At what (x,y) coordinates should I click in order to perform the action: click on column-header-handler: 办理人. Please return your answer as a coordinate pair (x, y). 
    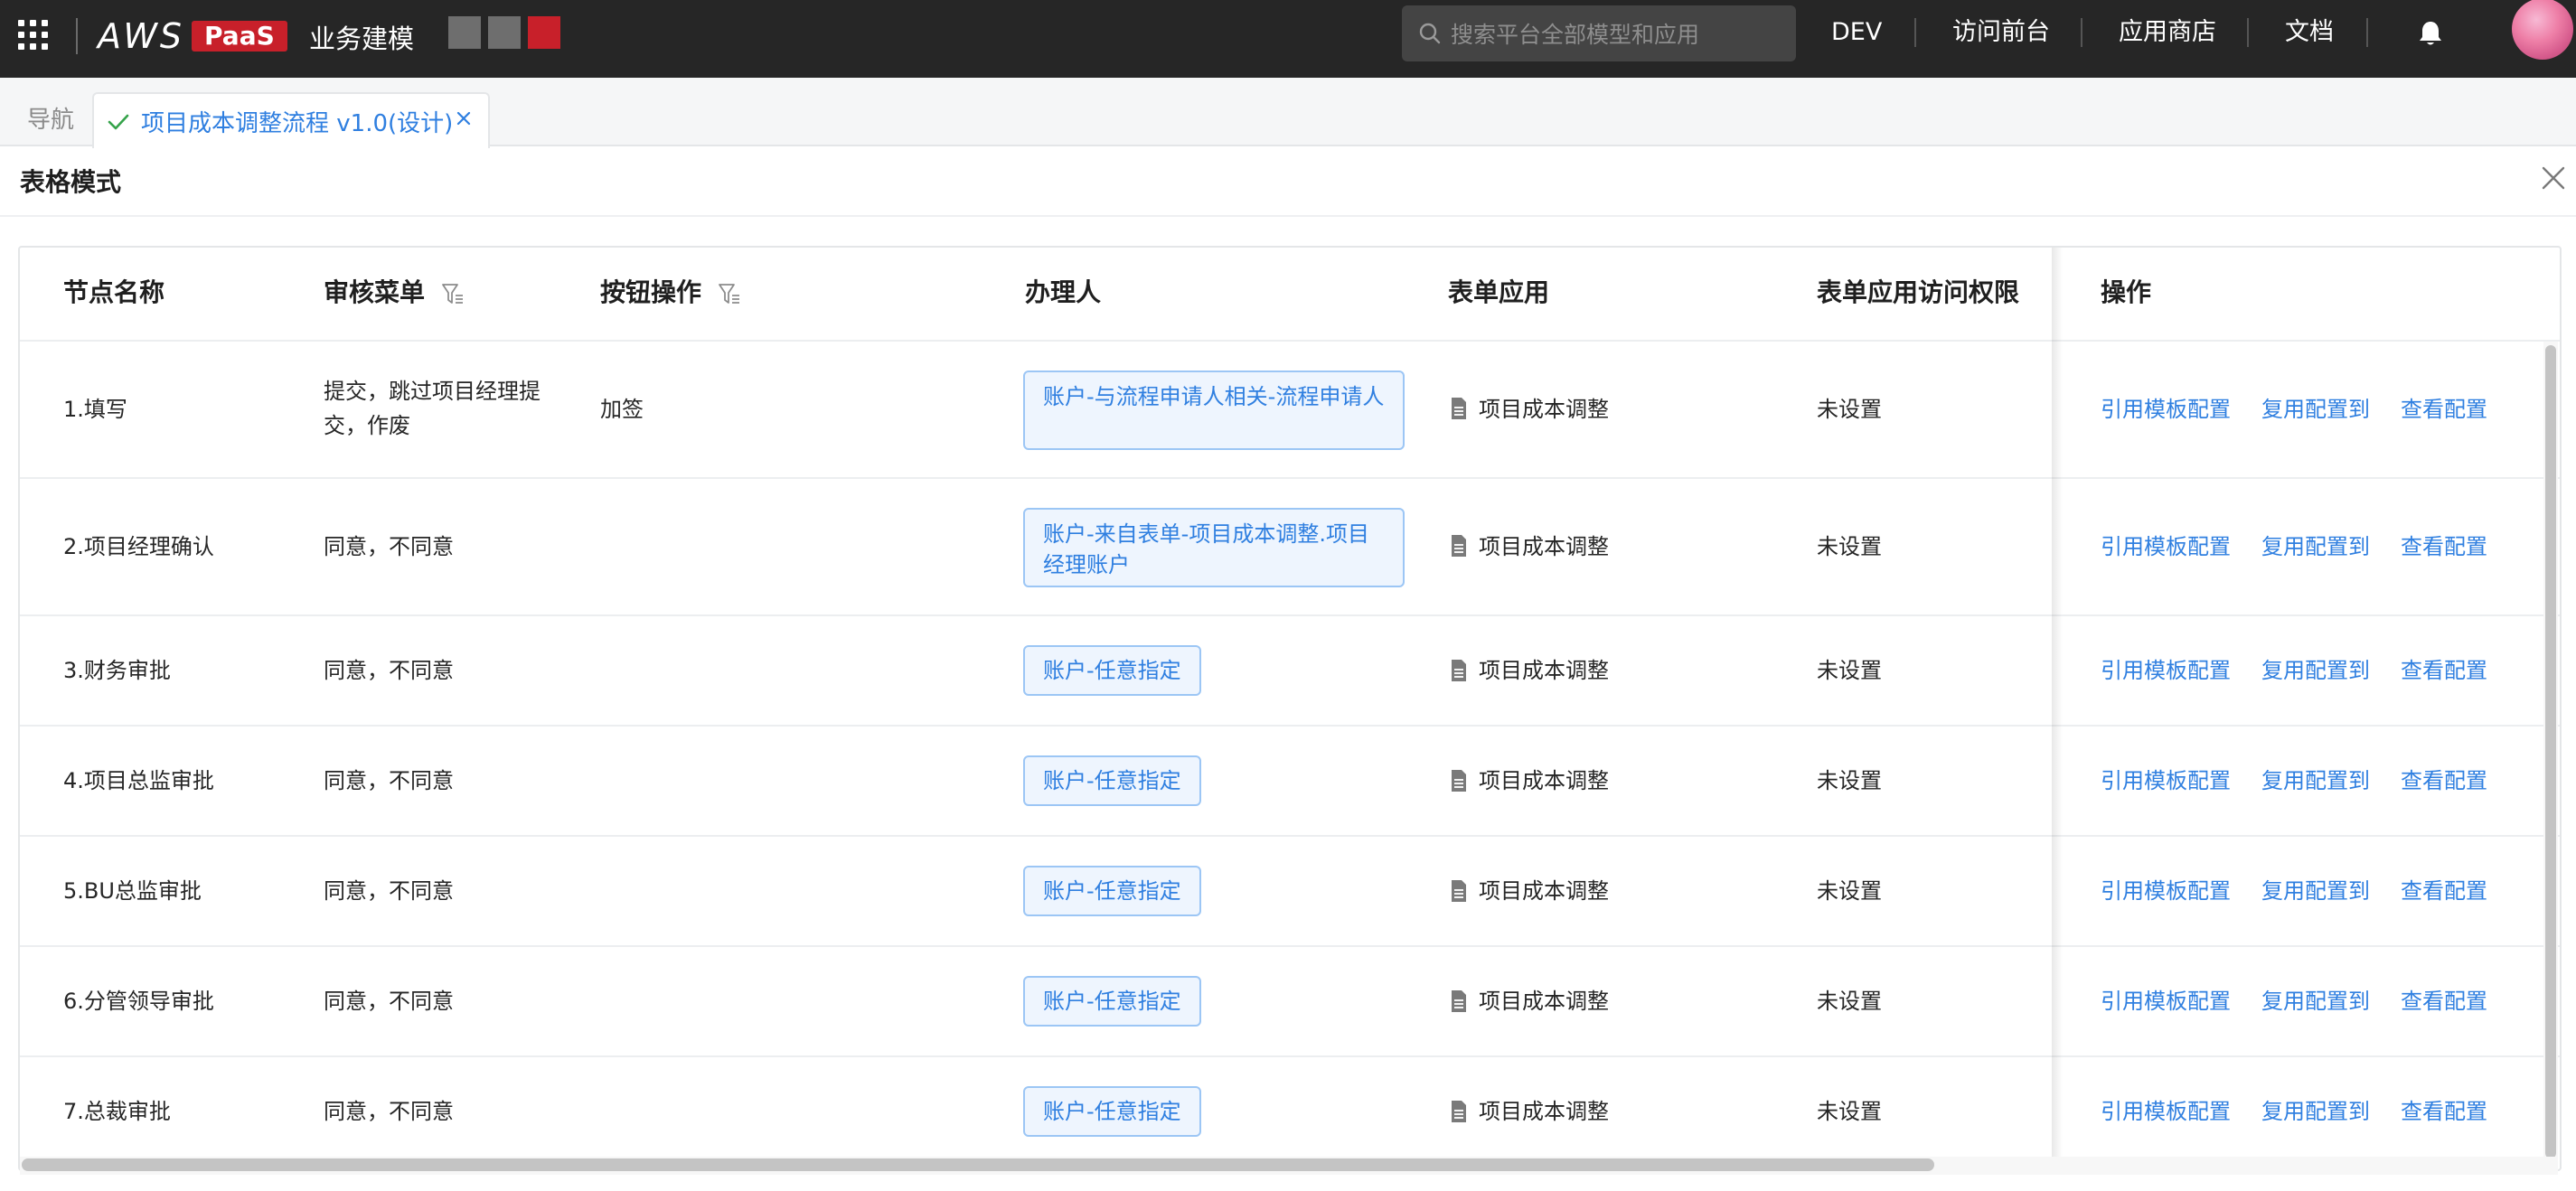
    Looking at the image, I should click on (1063, 292).